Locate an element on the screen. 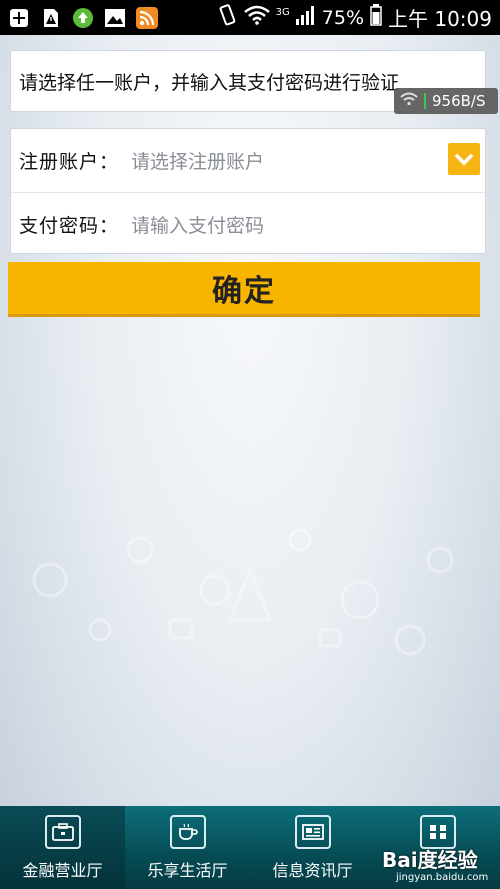 This screenshot has width=500, height=889. plus-icon is located at coordinates (19, 18).